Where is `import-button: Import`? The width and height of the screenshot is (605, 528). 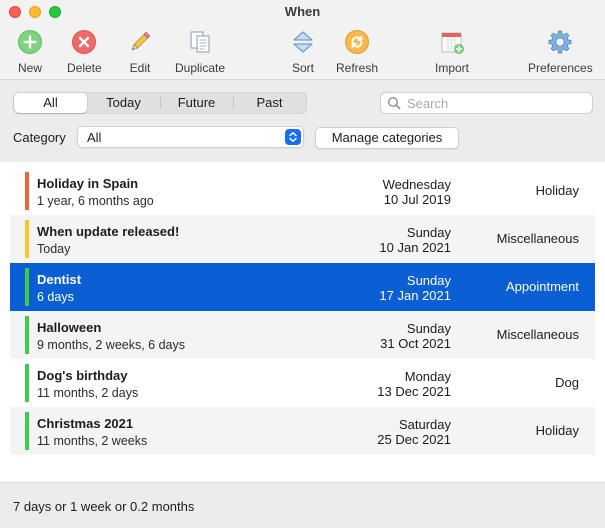 import-button: Import is located at coordinates (452, 51).